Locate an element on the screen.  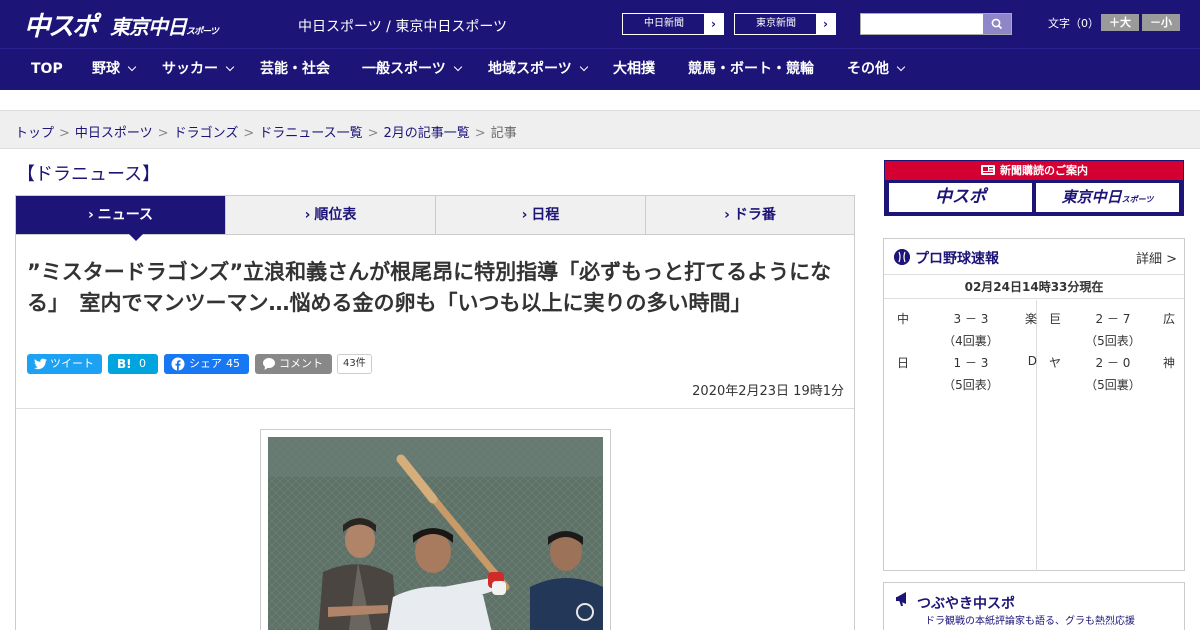
facebook-icon is located at coordinates (178, 364).